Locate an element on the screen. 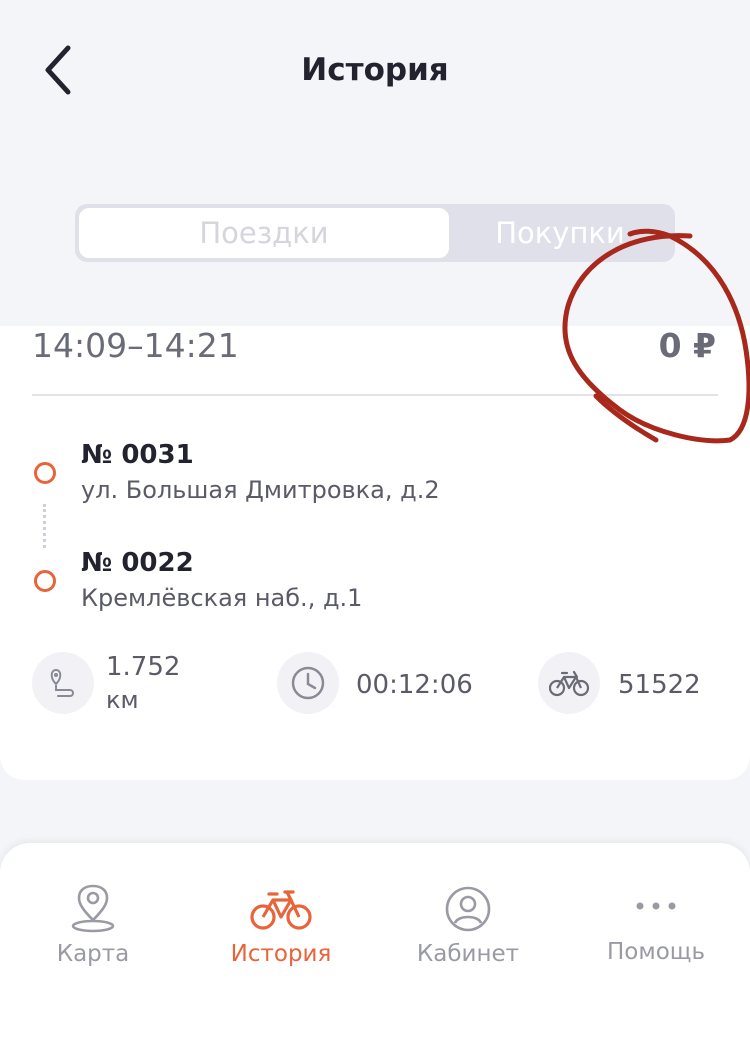 The height and width of the screenshot is (1047, 750). tab-history-label: История is located at coordinates (281, 954).